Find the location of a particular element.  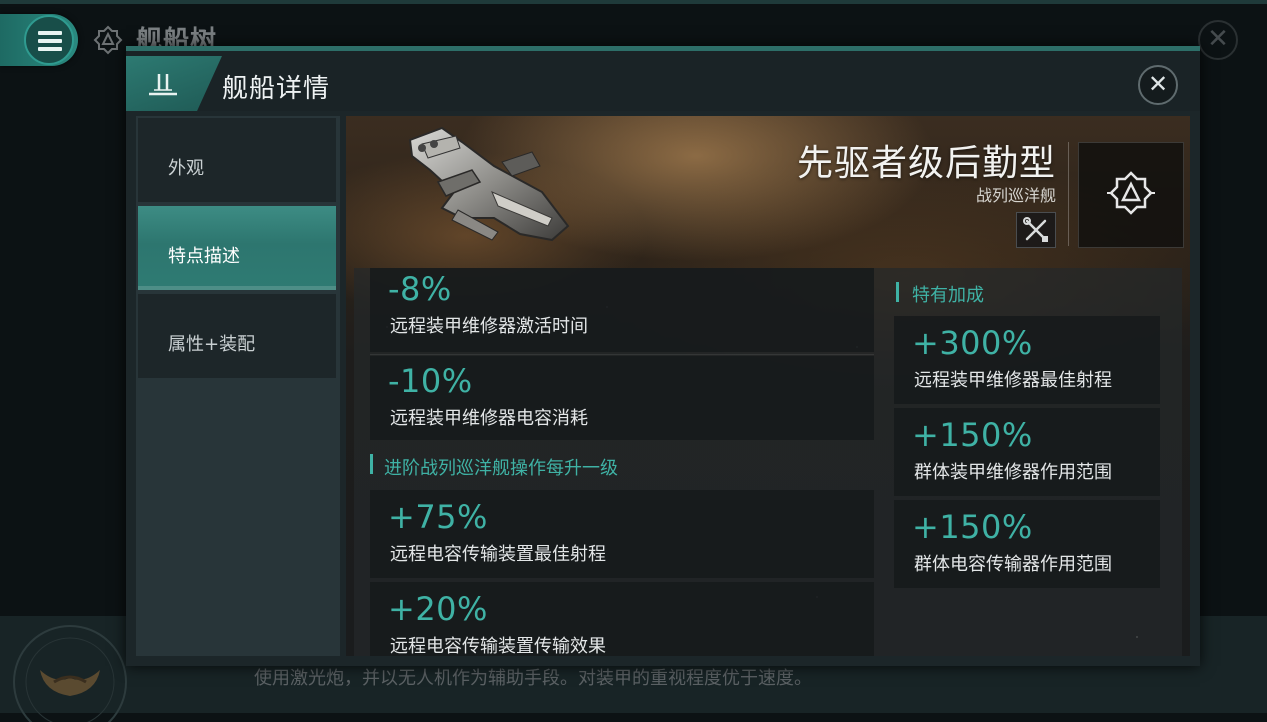

bonus-row: -8% 远程装甲维修器激活时间 is located at coordinates (622, 310).